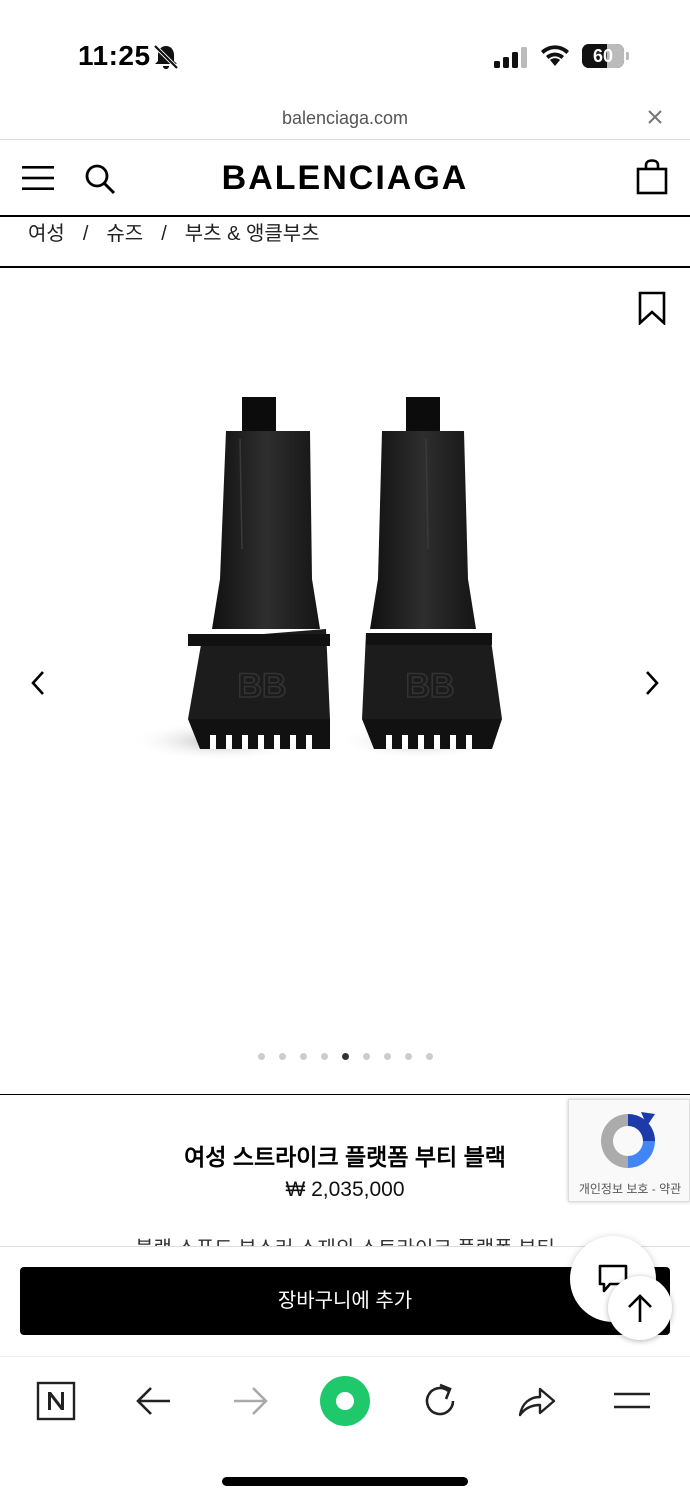 The height and width of the screenshot is (1500, 690). Describe the element at coordinates (629, 1188) in the screenshot. I see `recaptcha-terms: 개인정보 보호 - 약관` at that location.